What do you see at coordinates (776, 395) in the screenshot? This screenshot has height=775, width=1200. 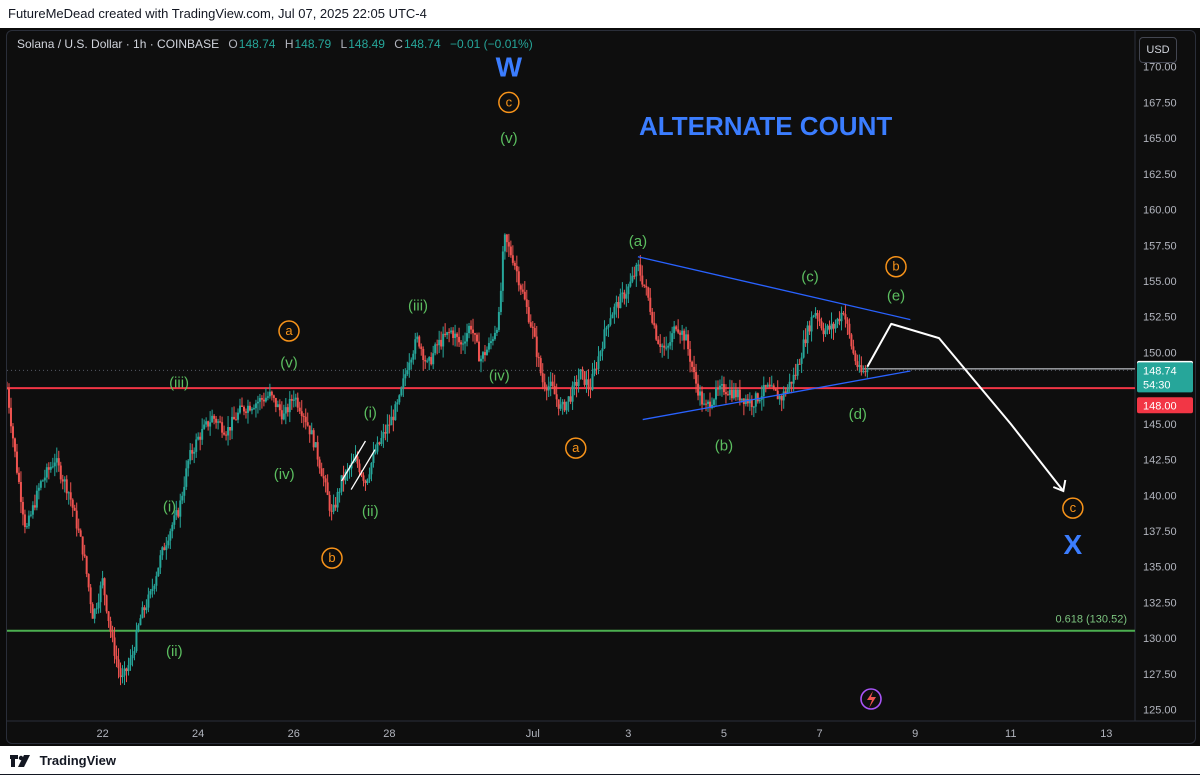 I see `triangle-trendline` at bounding box center [776, 395].